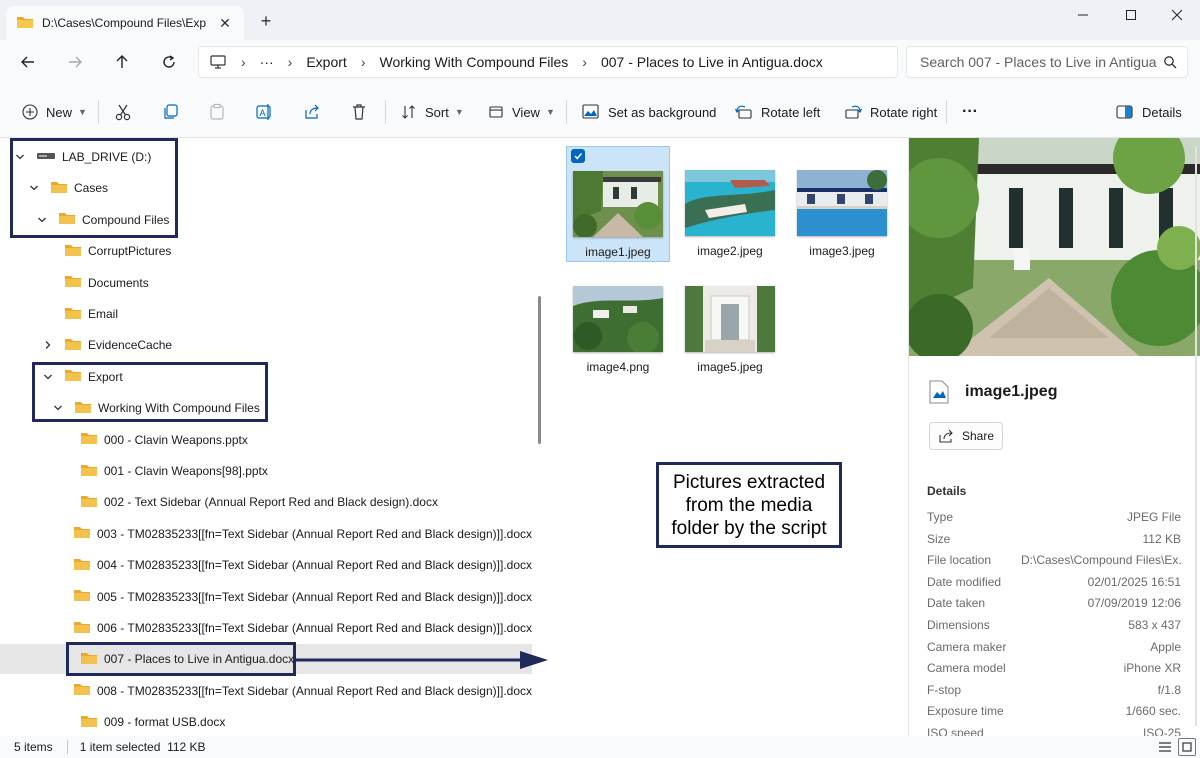 The height and width of the screenshot is (758, 1200). I want to click on file-item: image4.png, so click(618, 320).